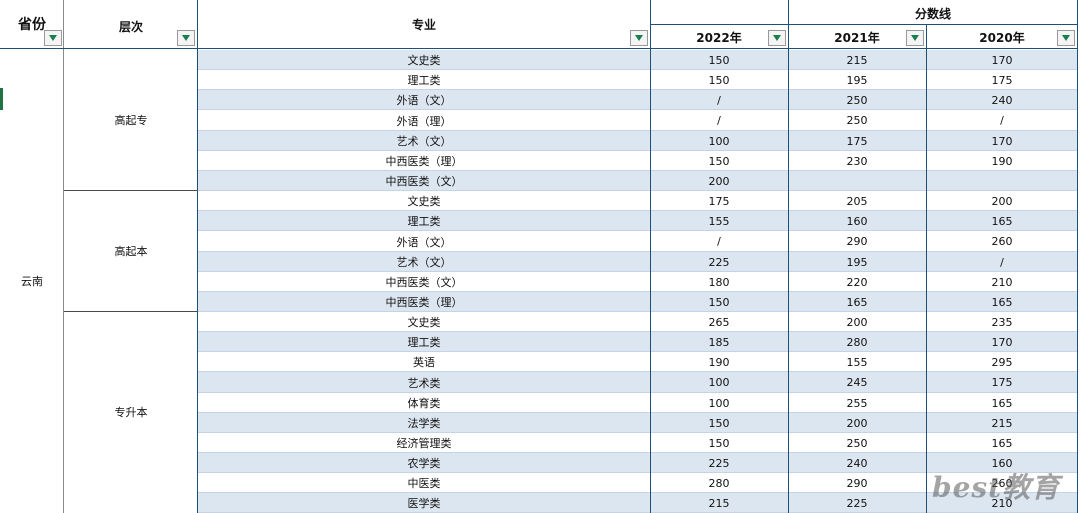  What do you see at coordinates (1002, 161) in the screenshot?
I see `score-2020-cell: 190` at bounding box center [1002, 161].